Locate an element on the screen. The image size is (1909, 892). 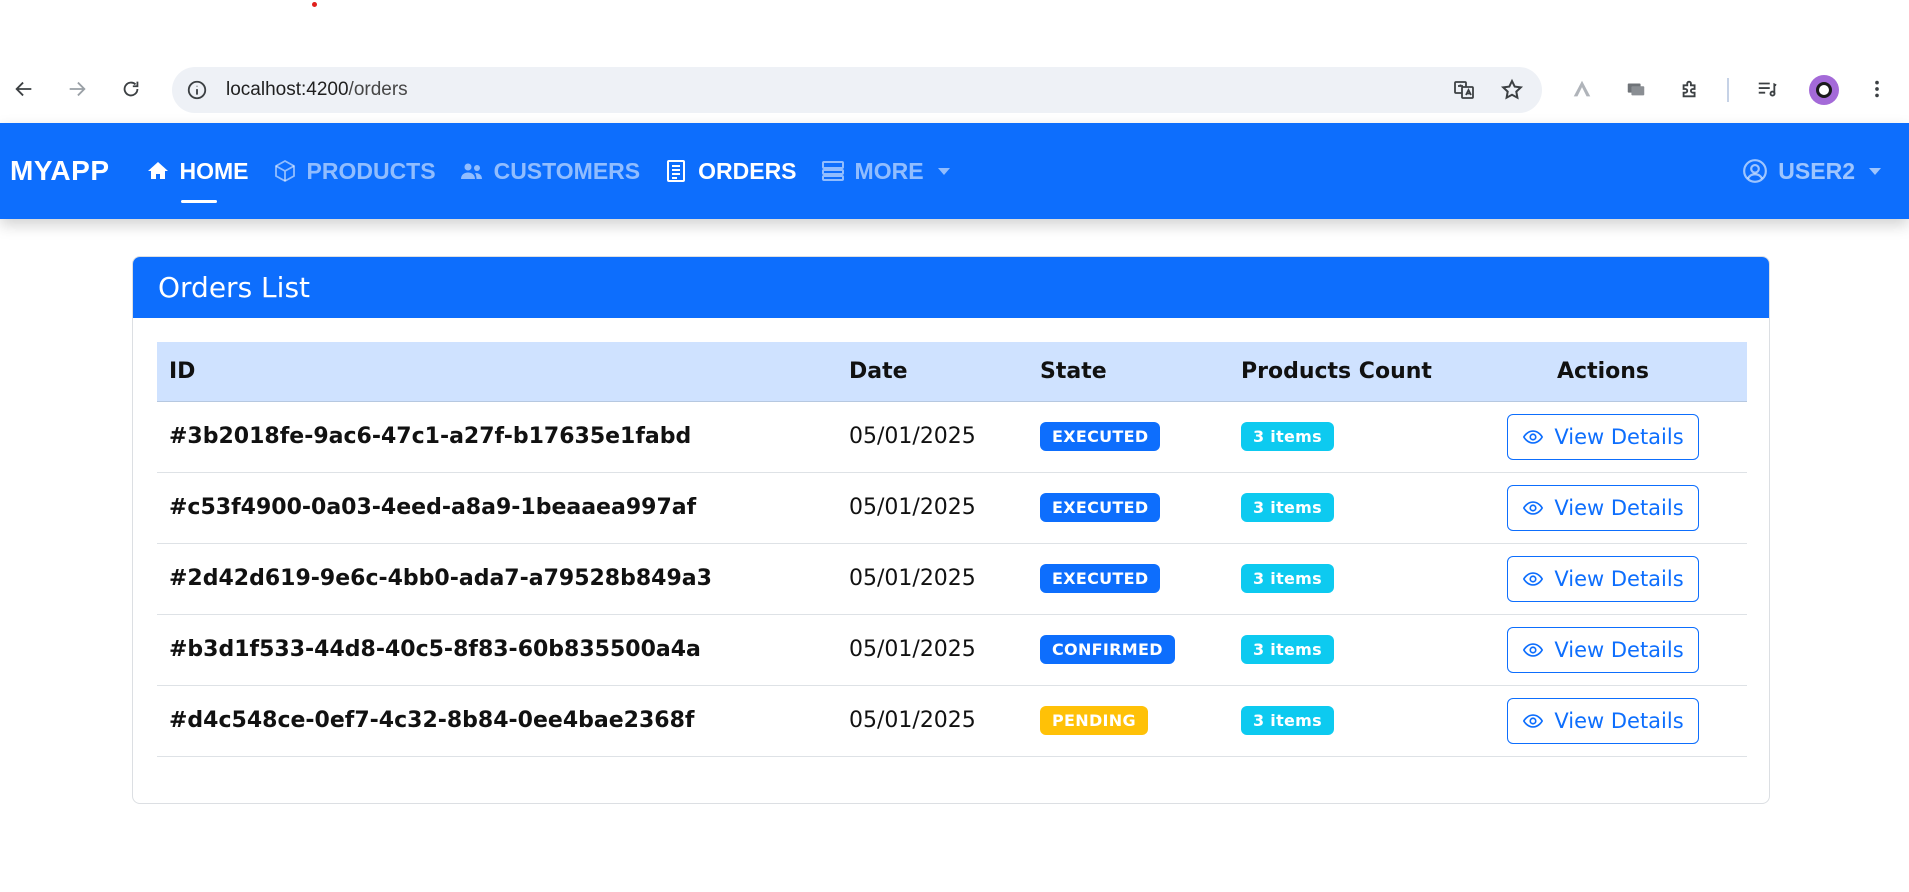
column-header-products-count: Products Count is located at coordinates (1344, 372).